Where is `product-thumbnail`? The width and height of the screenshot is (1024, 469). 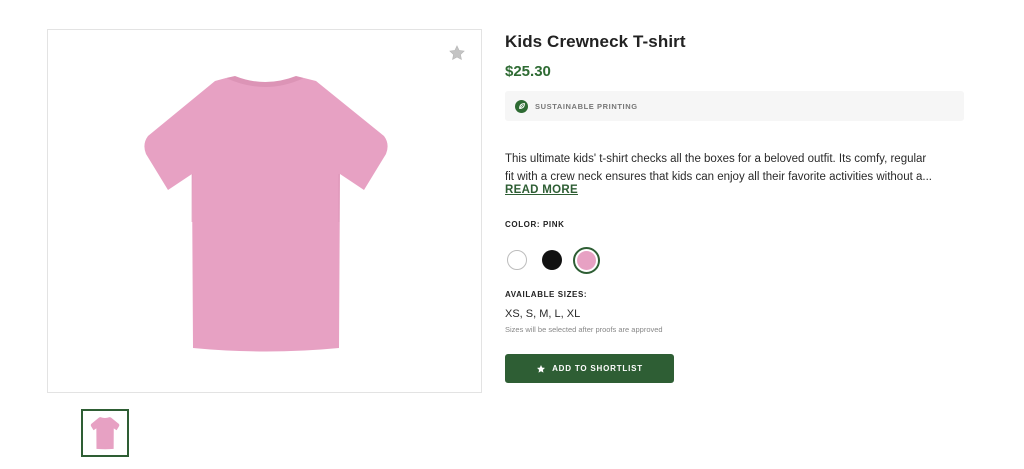
product-thumbnail is located at coordinates (105, 433).